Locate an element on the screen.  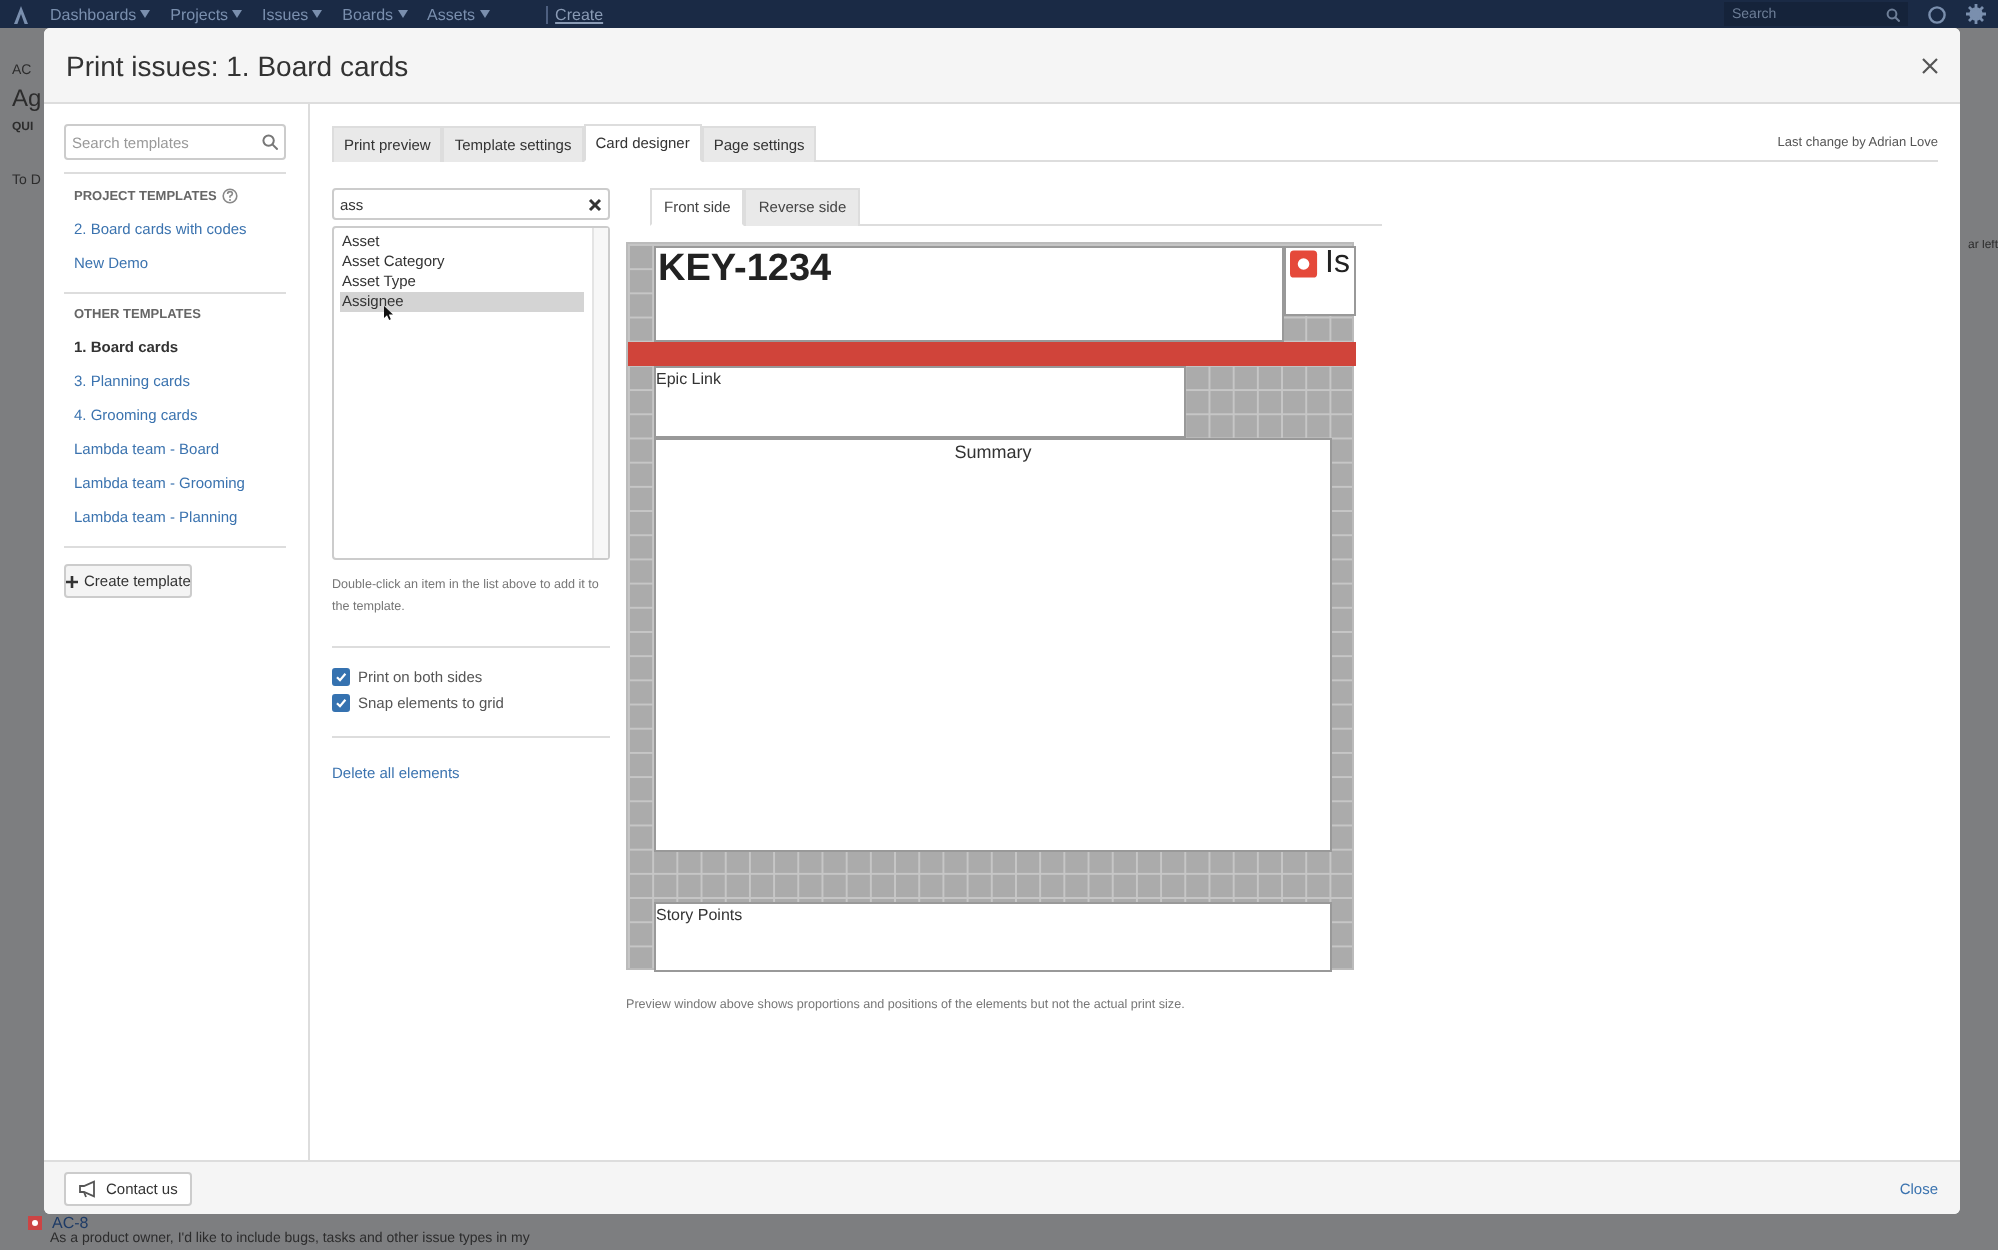
field-element: Story Points is located at coordinates (993, 937).